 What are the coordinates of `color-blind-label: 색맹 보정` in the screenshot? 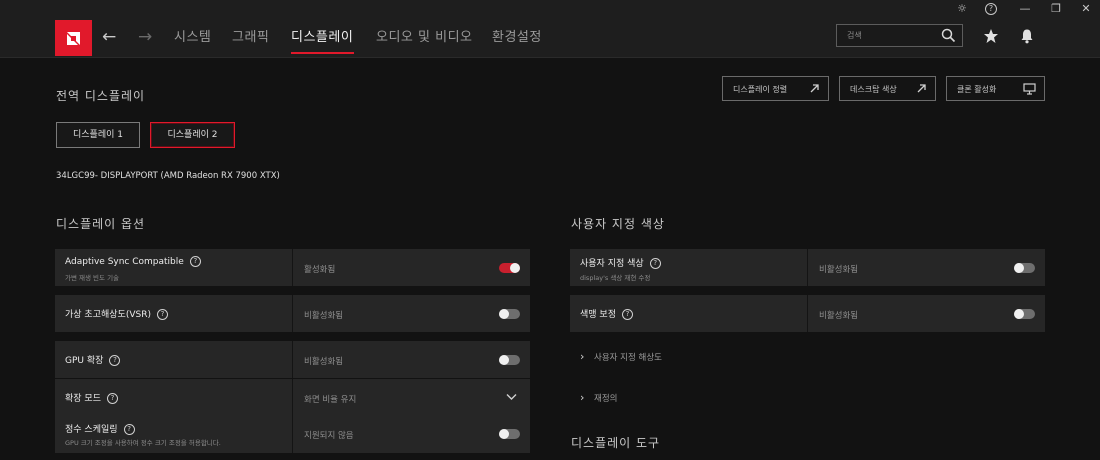 It's located at (598, 315).